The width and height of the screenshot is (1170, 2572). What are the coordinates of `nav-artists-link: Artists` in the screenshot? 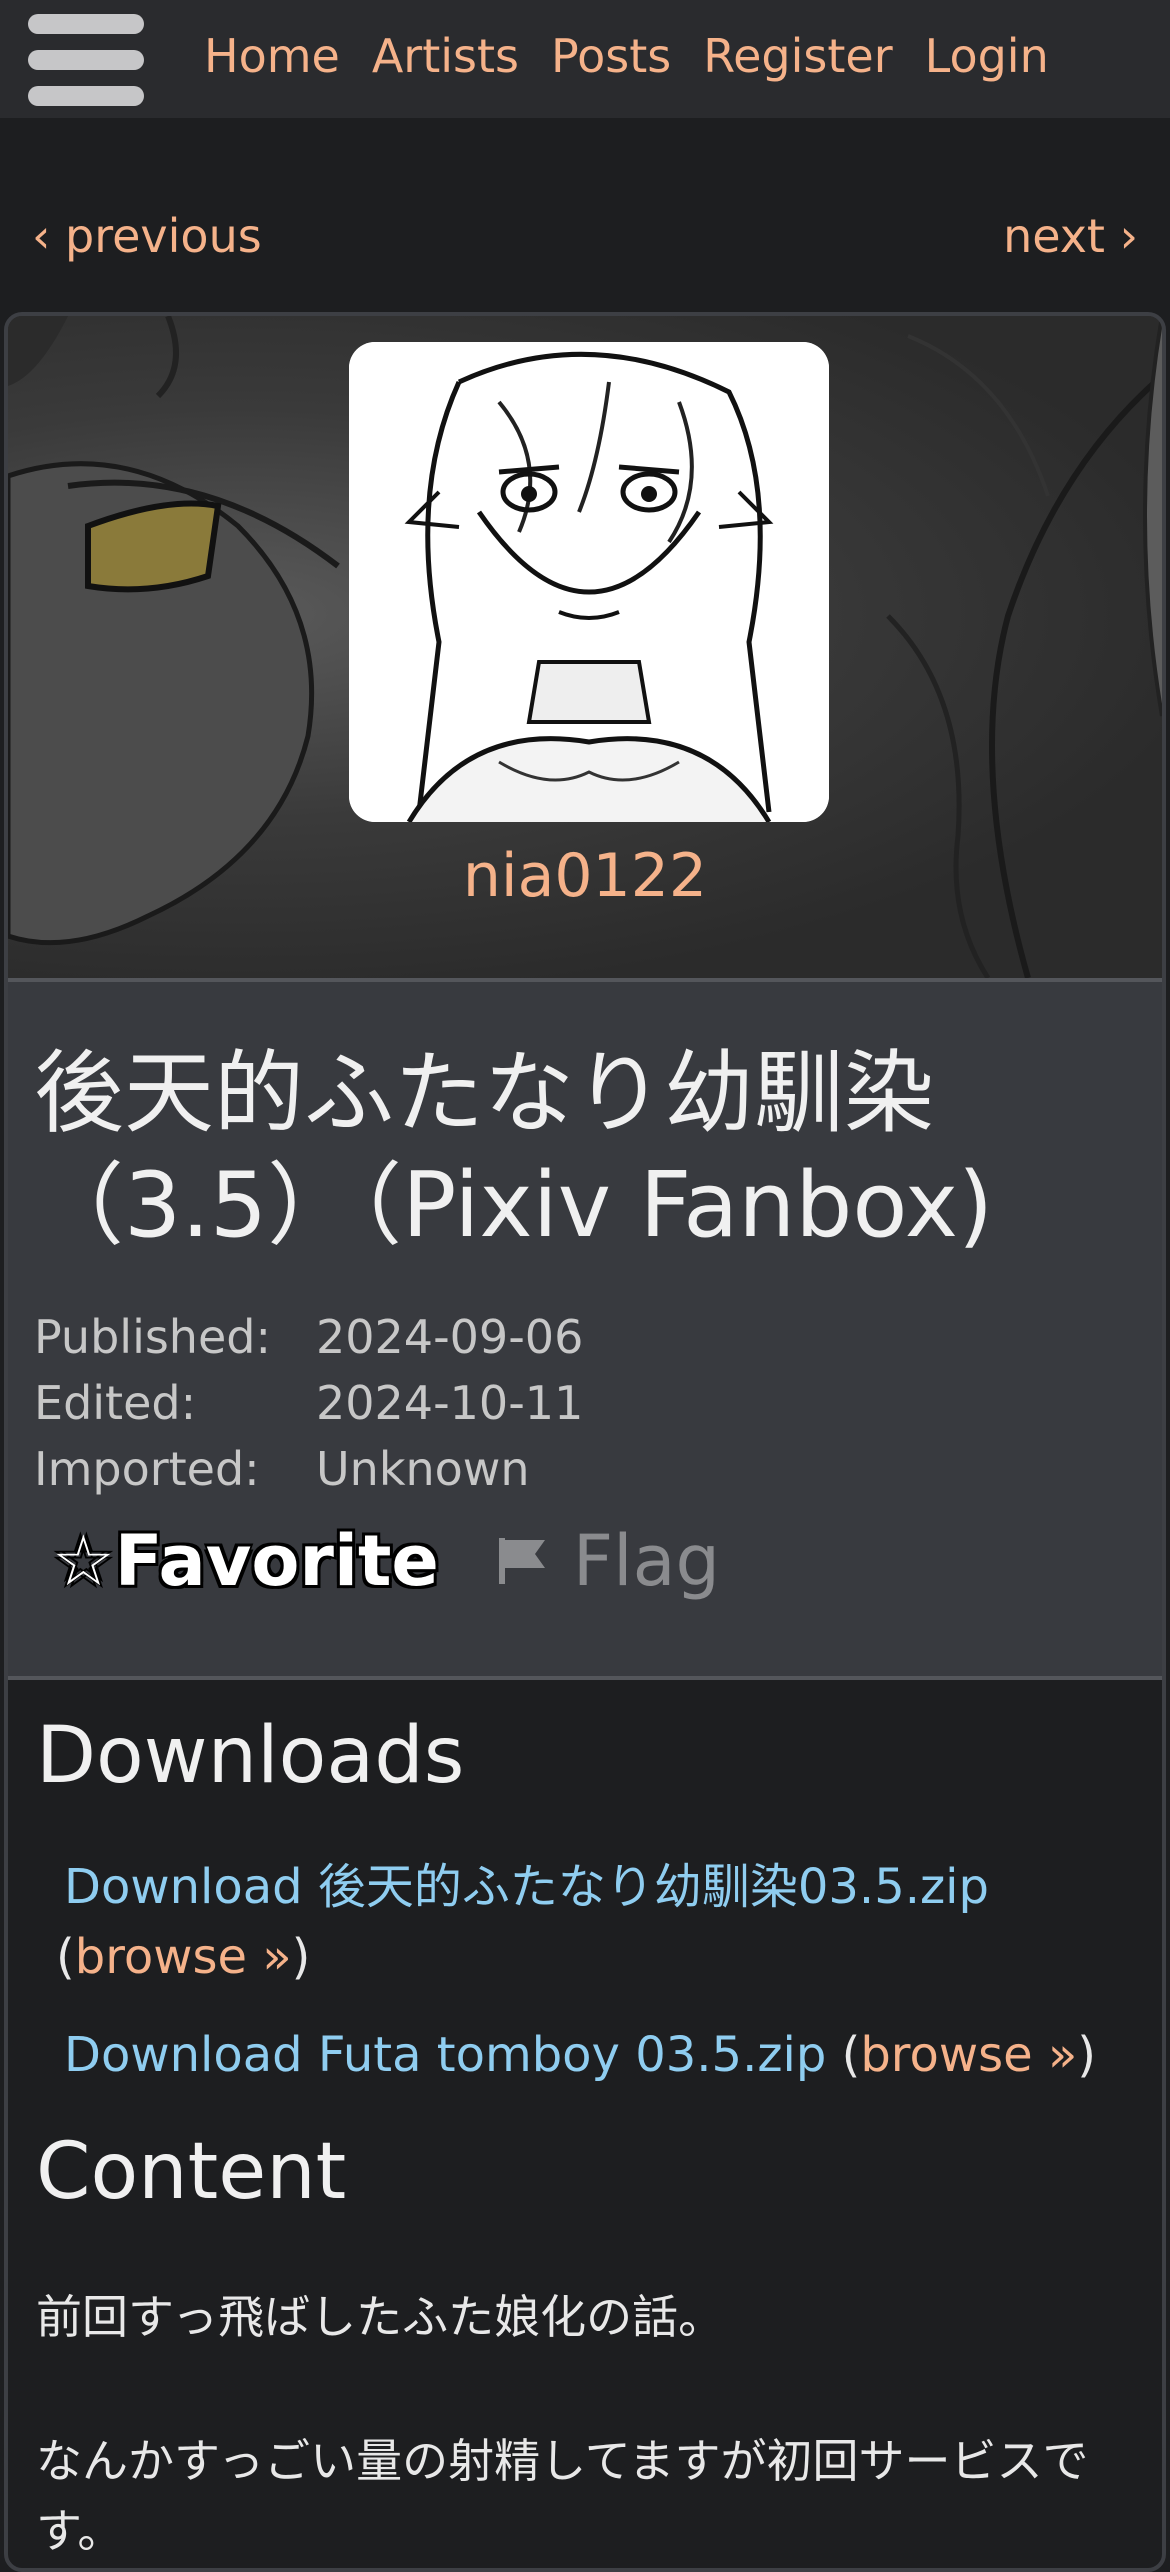 It's located at (445, 56).